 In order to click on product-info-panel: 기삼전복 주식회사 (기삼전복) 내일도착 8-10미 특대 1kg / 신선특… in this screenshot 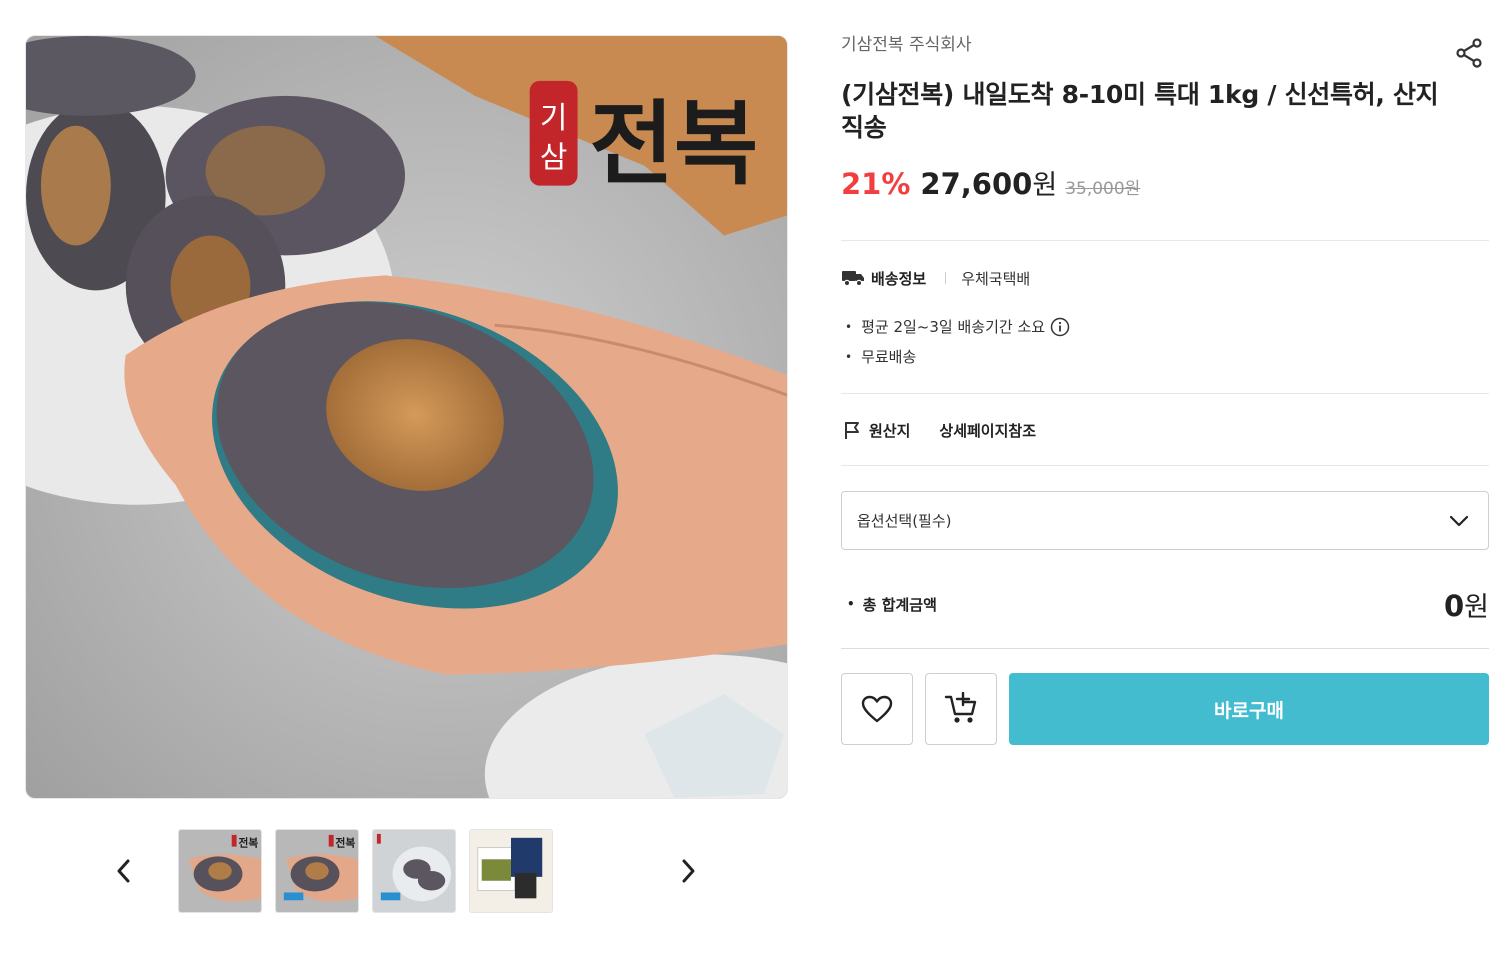, I will do `click(1165, 117)`.